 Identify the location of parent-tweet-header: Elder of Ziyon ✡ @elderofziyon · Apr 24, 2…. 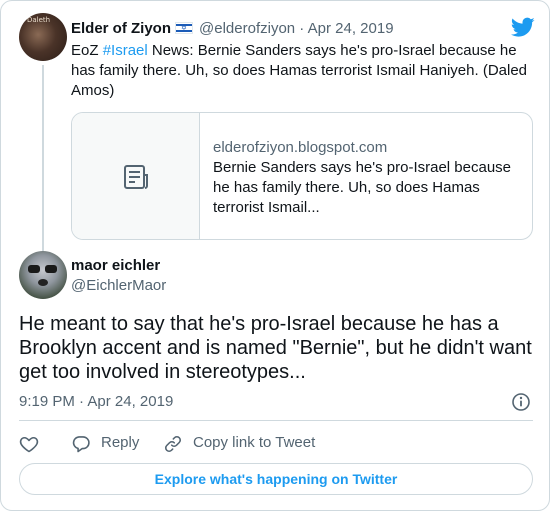
(232, 29).